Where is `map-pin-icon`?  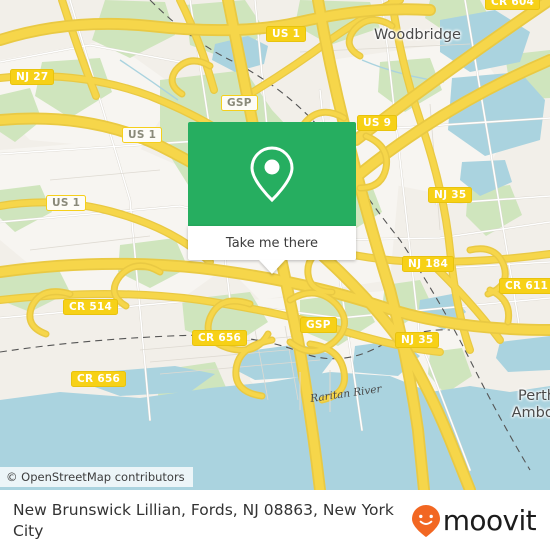 map-pin-icon is located at coordinates (272, 174).